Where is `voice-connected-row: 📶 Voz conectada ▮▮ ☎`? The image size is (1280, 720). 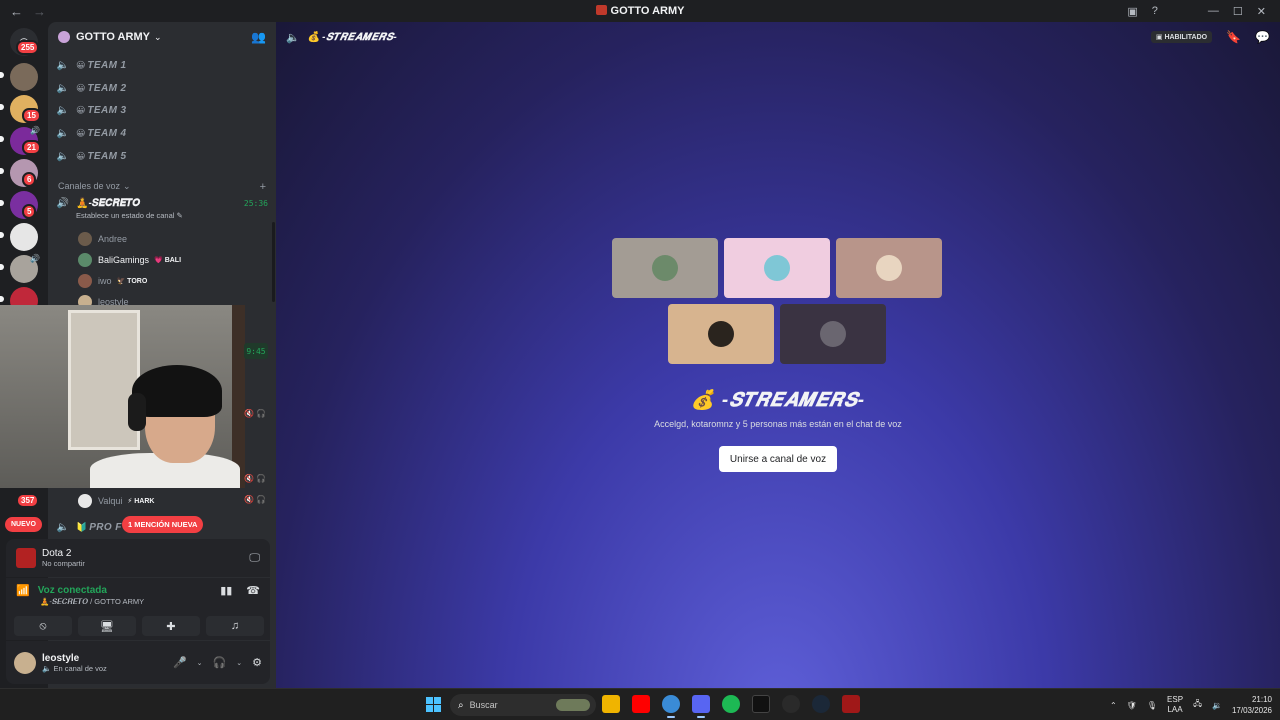 voice-connected-row: 📶 Voz conectada ▮▮ ☎ is located at coordinates (138, 590).